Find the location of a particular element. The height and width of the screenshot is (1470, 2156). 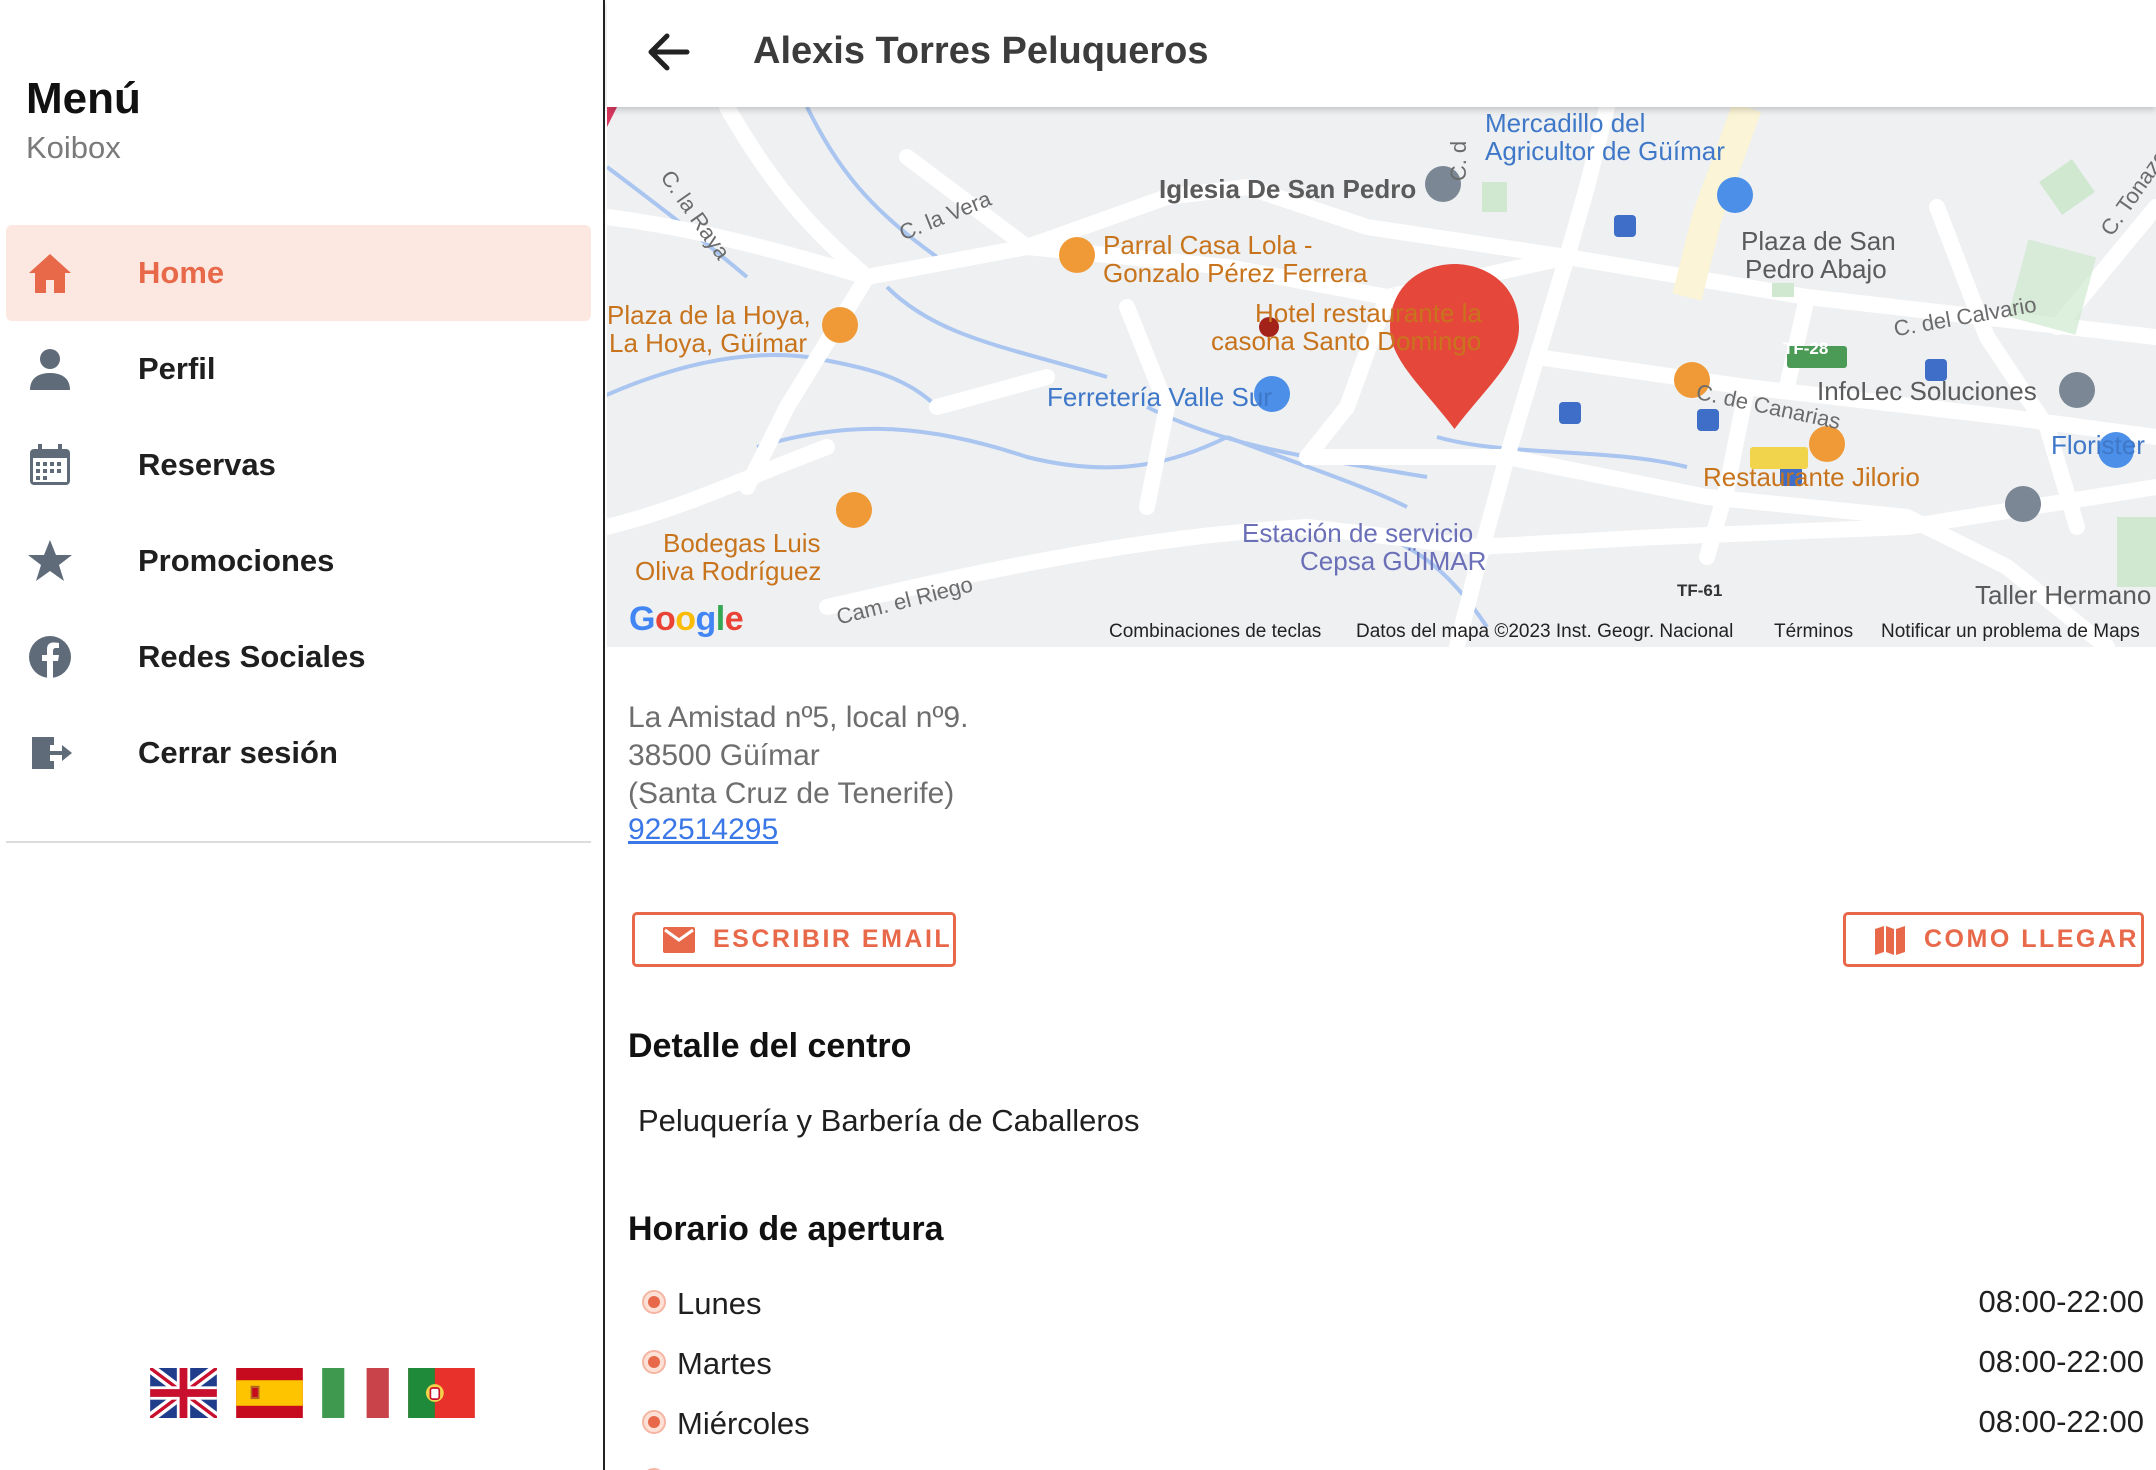

email-icon is located at coordinates (679, 939).